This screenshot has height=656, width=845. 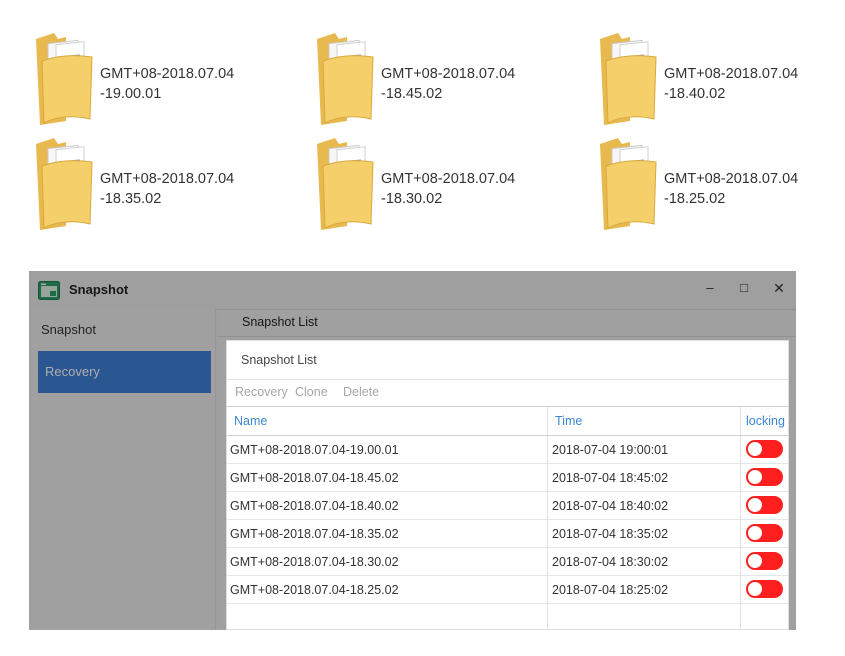 I want to click on column-header-name: Name, so click(x=250, y=421).